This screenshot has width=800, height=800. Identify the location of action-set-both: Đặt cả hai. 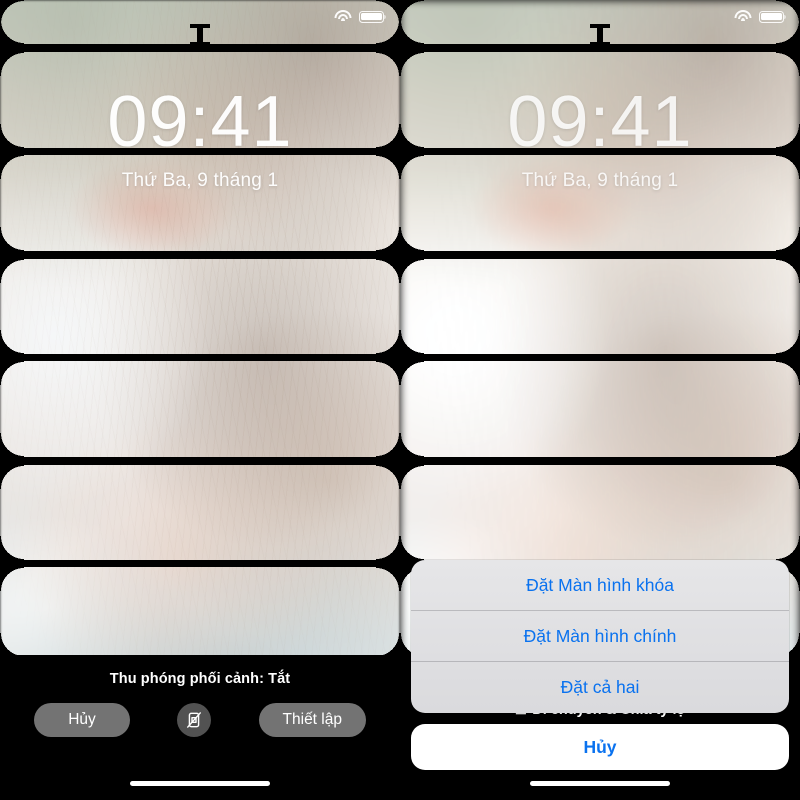
(600, 687).